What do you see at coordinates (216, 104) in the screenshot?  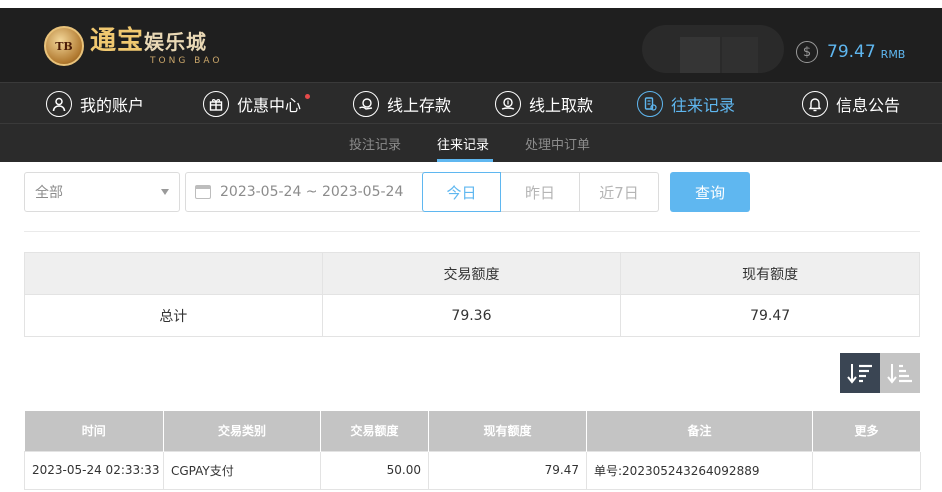 I see `gift-icon` at bounding box center [216, 104].